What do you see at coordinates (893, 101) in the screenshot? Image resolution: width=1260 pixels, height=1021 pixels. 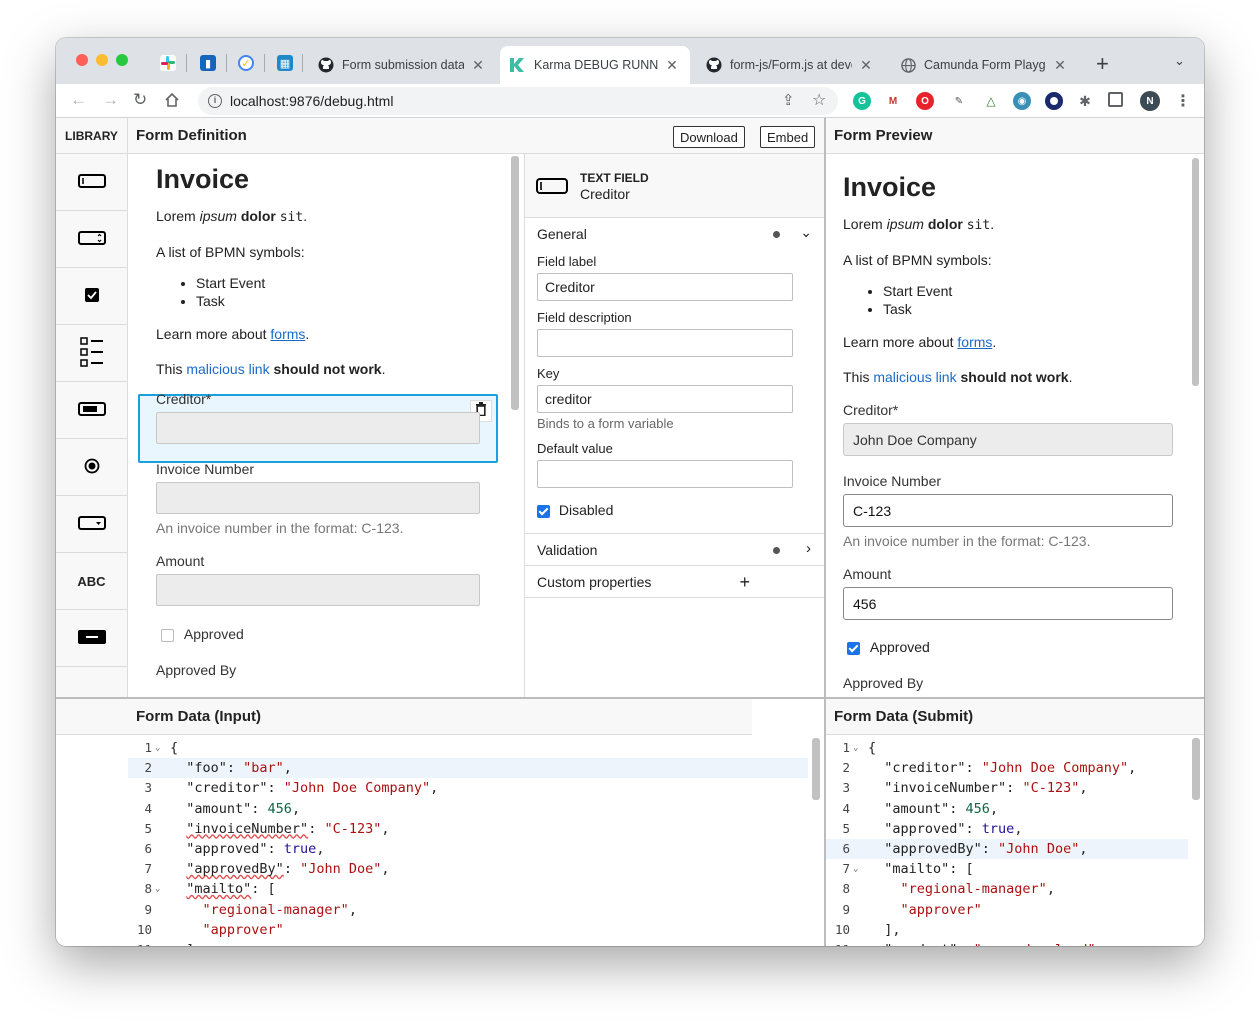 I see `gmail-extension-icon: M` at bounding box center [893, 101].